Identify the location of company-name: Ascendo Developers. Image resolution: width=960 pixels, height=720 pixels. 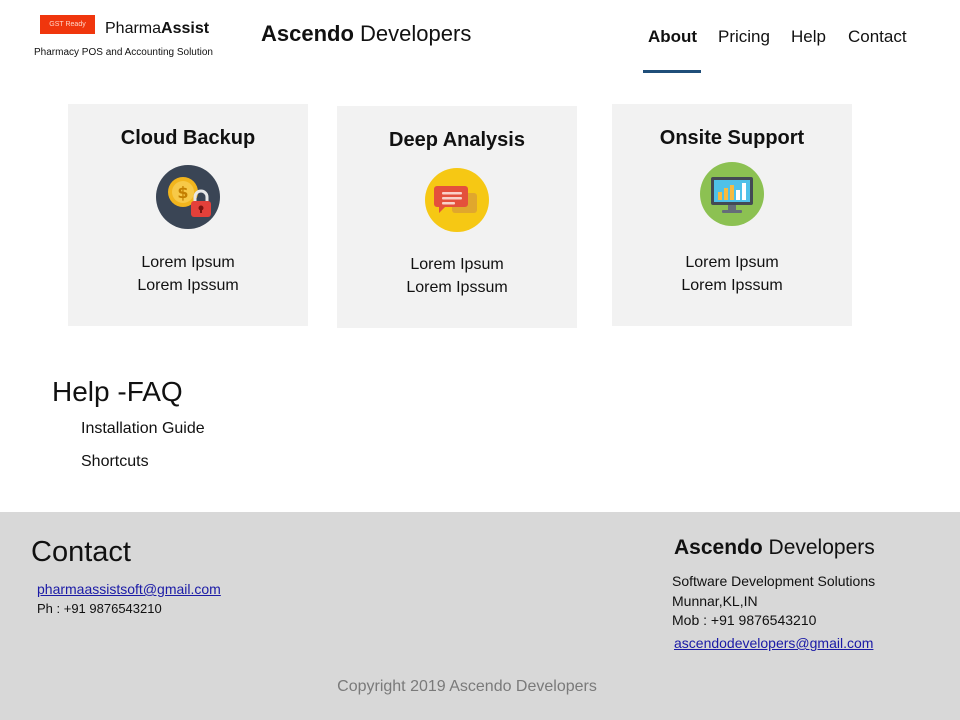
(366, 34).